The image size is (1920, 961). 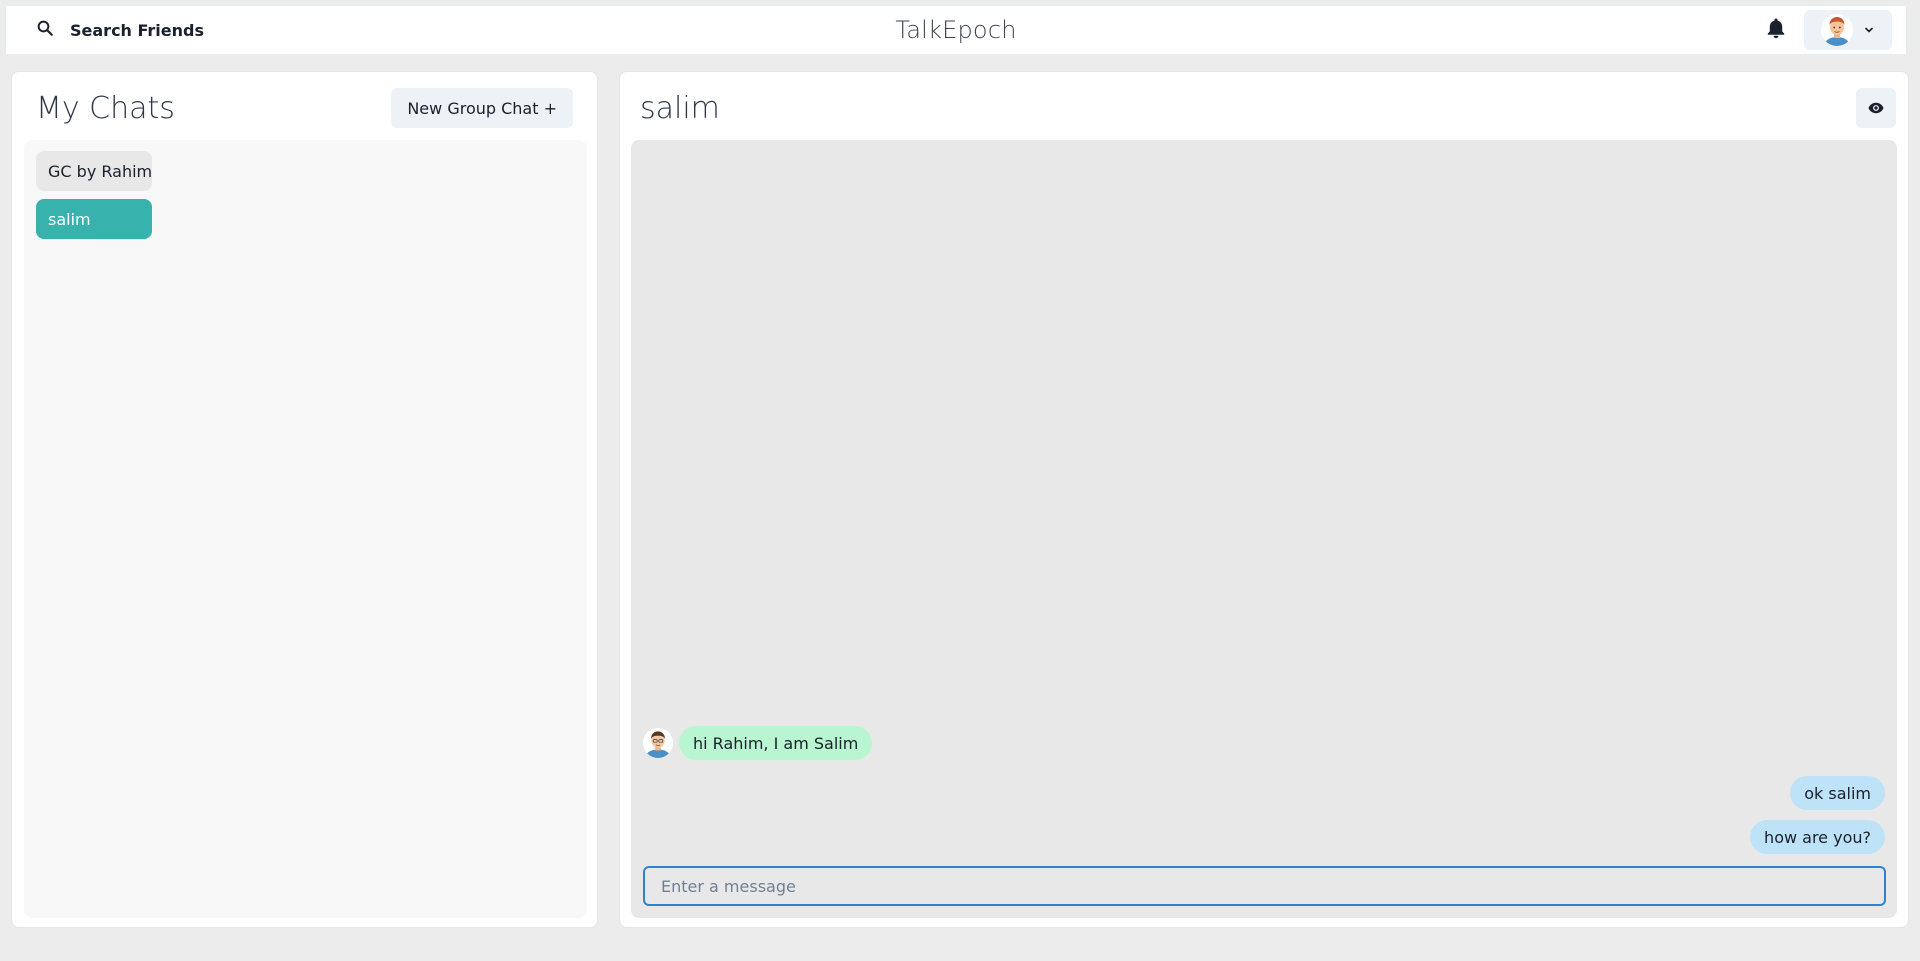 I want to click on new-group-chat-button: New Group Chat +, so click(x=482, y=108).